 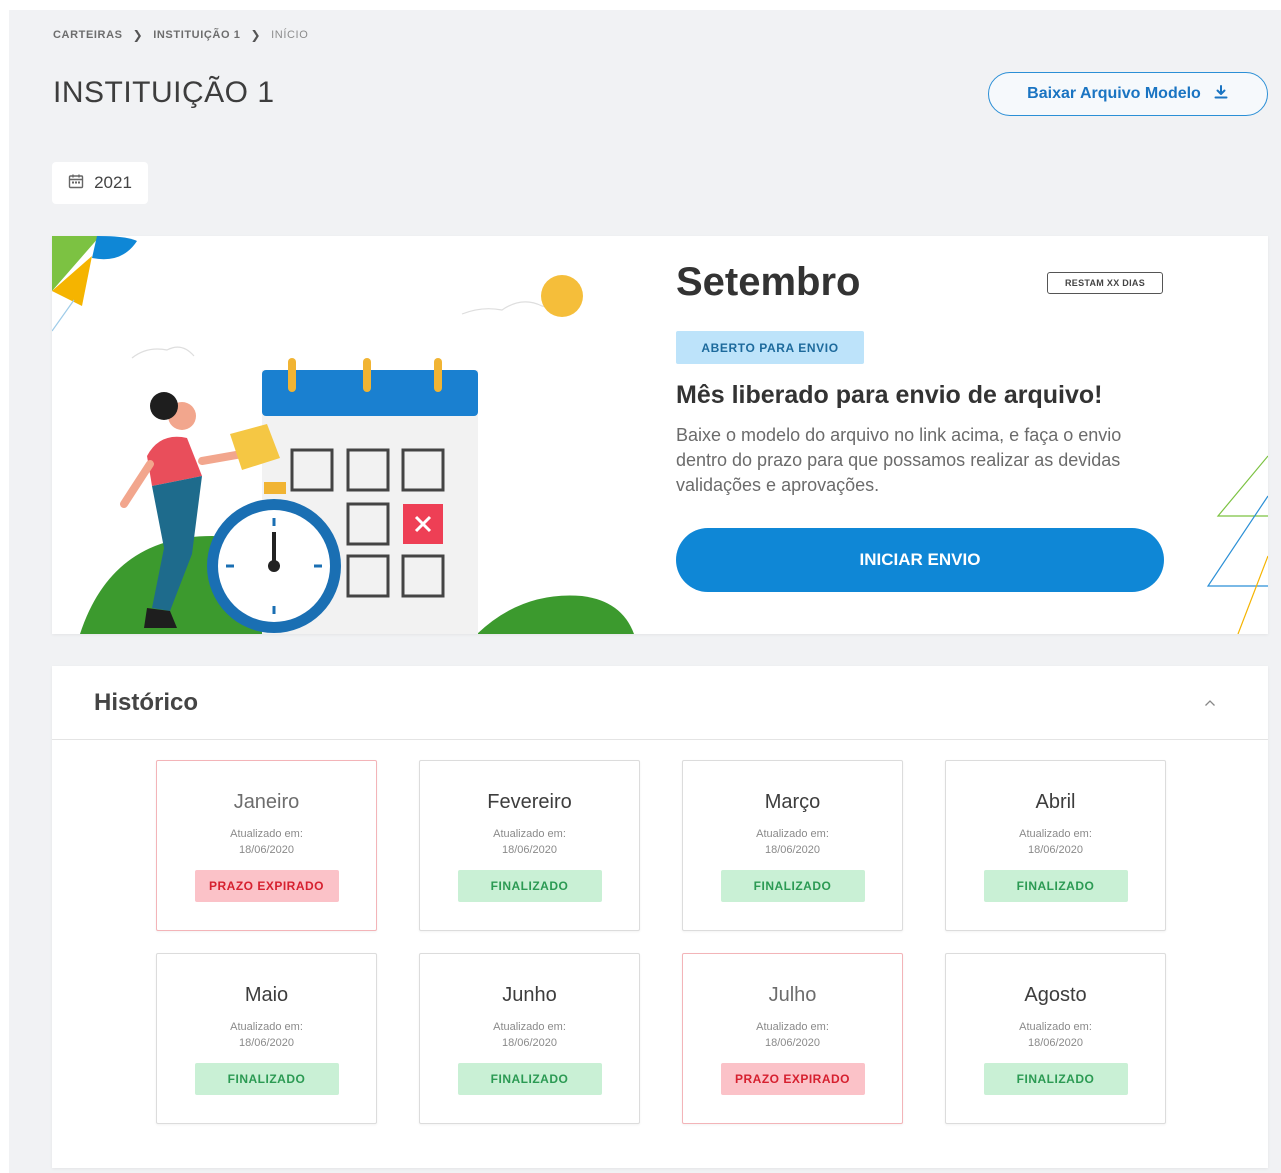 What do you see at coordinates (770, 347) in the screenshot?
I see `status-badge-open: ABERTO PARA ENVIO` at bounding box center [770, 347].